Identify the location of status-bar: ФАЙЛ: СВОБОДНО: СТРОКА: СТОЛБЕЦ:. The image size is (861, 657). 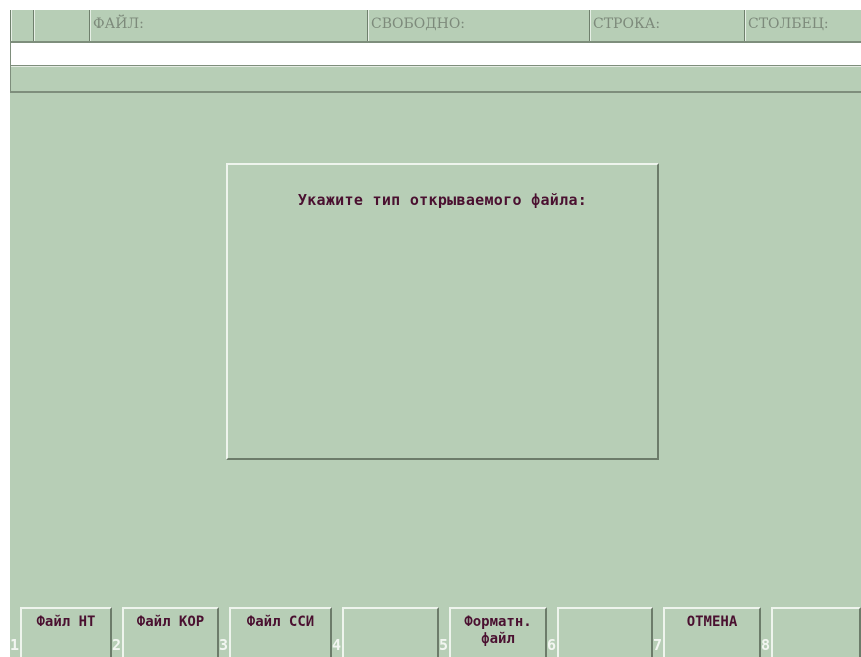
(435, 26).